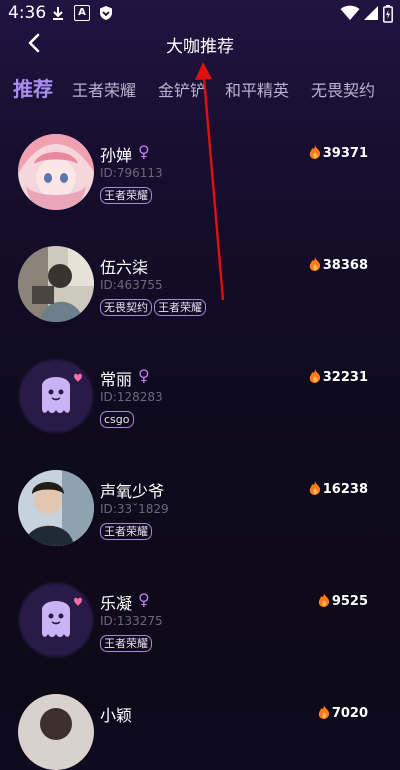 This screenshot has height=770, width=400. What do you see at coordinates (131, 621) in the screenshot?
I see `player-id: ID:133275` at bounding box center [131, 621].